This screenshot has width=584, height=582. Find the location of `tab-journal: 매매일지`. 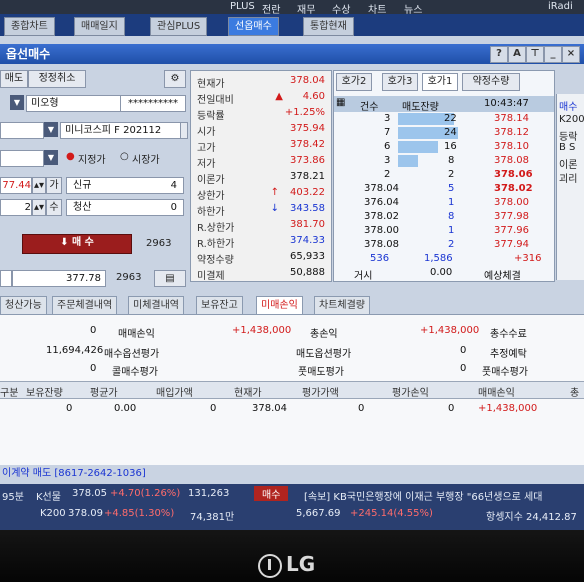

tab-journal: 매매일지 is located at coordinates (99, 26).